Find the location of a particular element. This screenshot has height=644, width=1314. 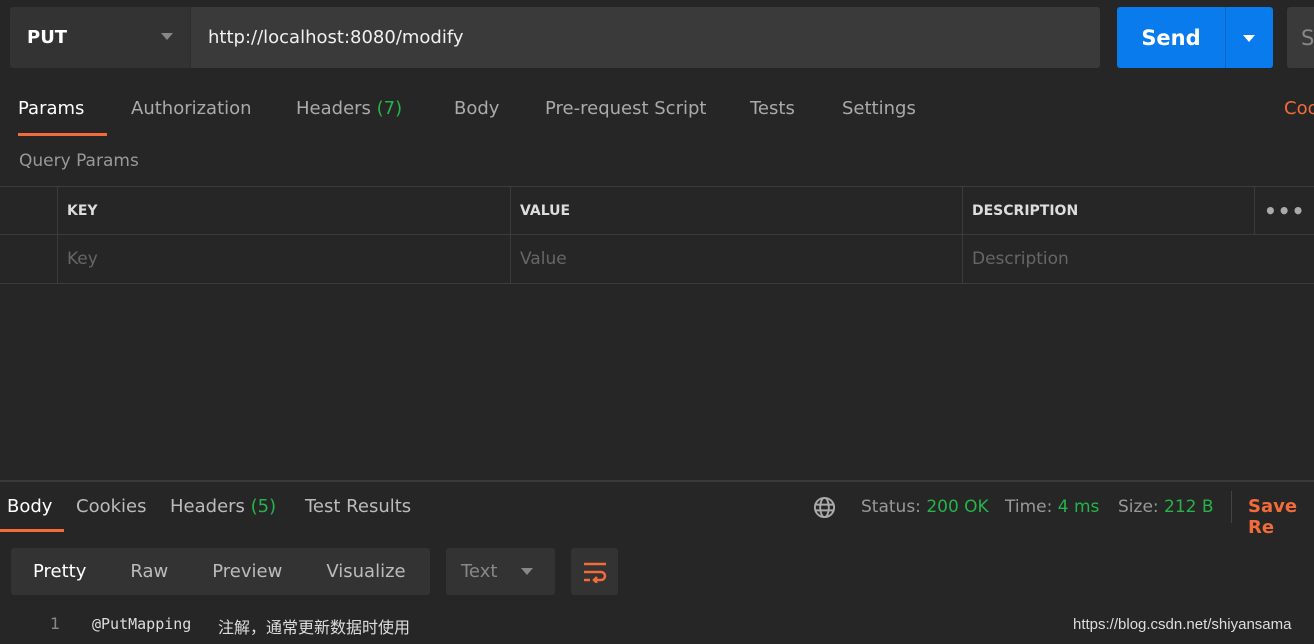

view-raw: Raw is located at coordinates (149, 571).